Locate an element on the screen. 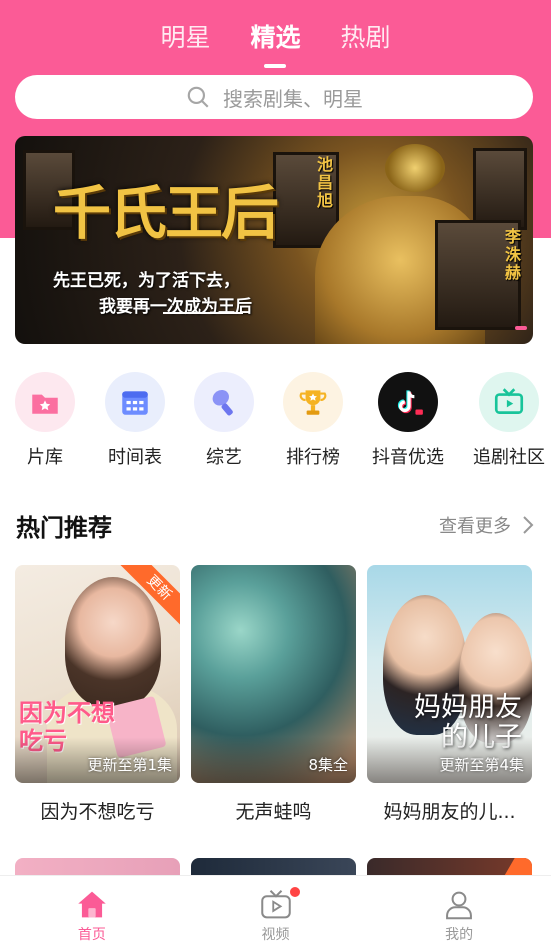 This screenshot has height=944, width=551. category-label: 抖音优选 is located at coordinates (408, 457).